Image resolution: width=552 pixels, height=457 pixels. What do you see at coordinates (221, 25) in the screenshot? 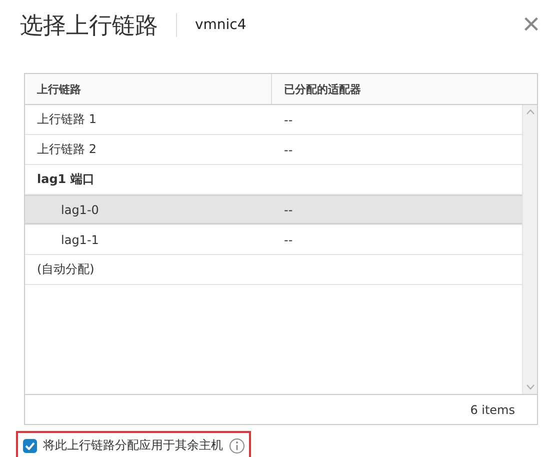
I see `dialog-subtitle: vmnic4` at bounding box center [221, 25].